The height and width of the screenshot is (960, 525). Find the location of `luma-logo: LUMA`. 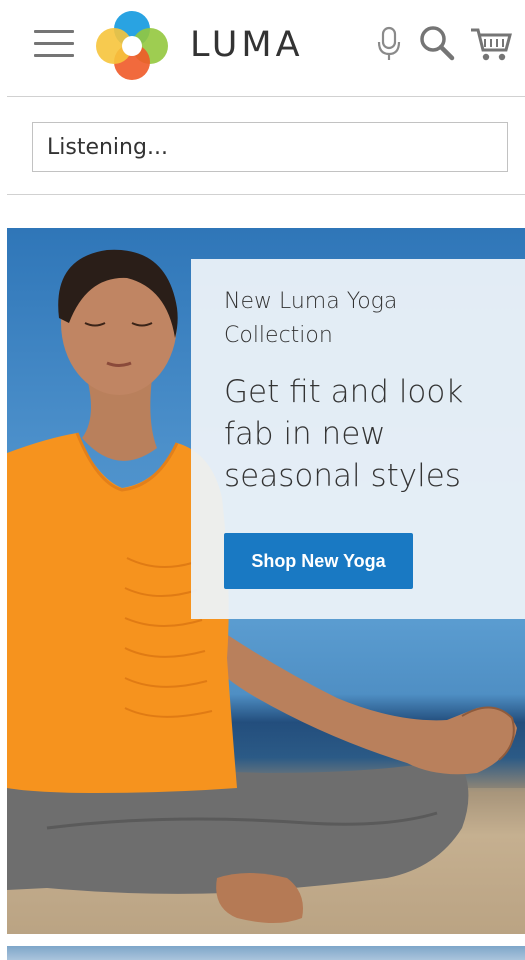

luma-logo: LUMA is located at coordinates (200, 45).